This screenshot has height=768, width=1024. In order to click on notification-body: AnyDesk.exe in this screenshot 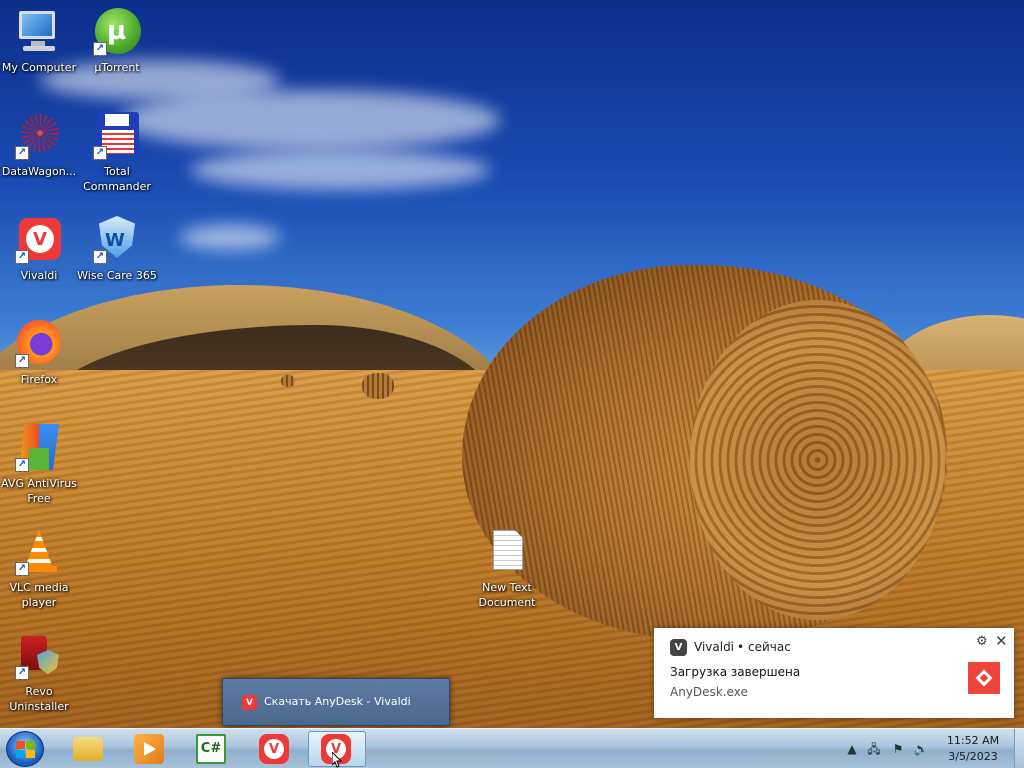, I will do `click(709, 692)`.